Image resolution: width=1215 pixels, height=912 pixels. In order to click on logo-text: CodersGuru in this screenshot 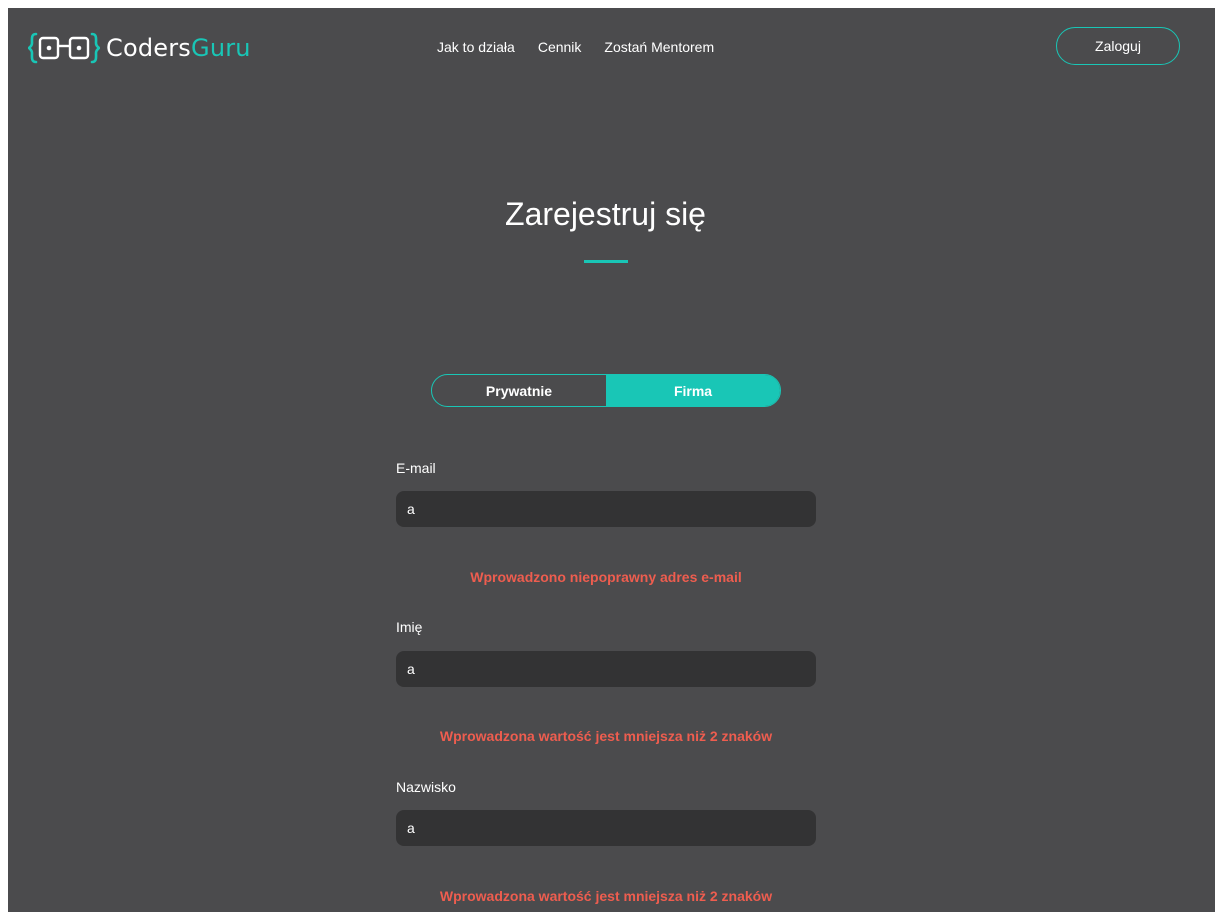, I will do `click(178, 48)`.